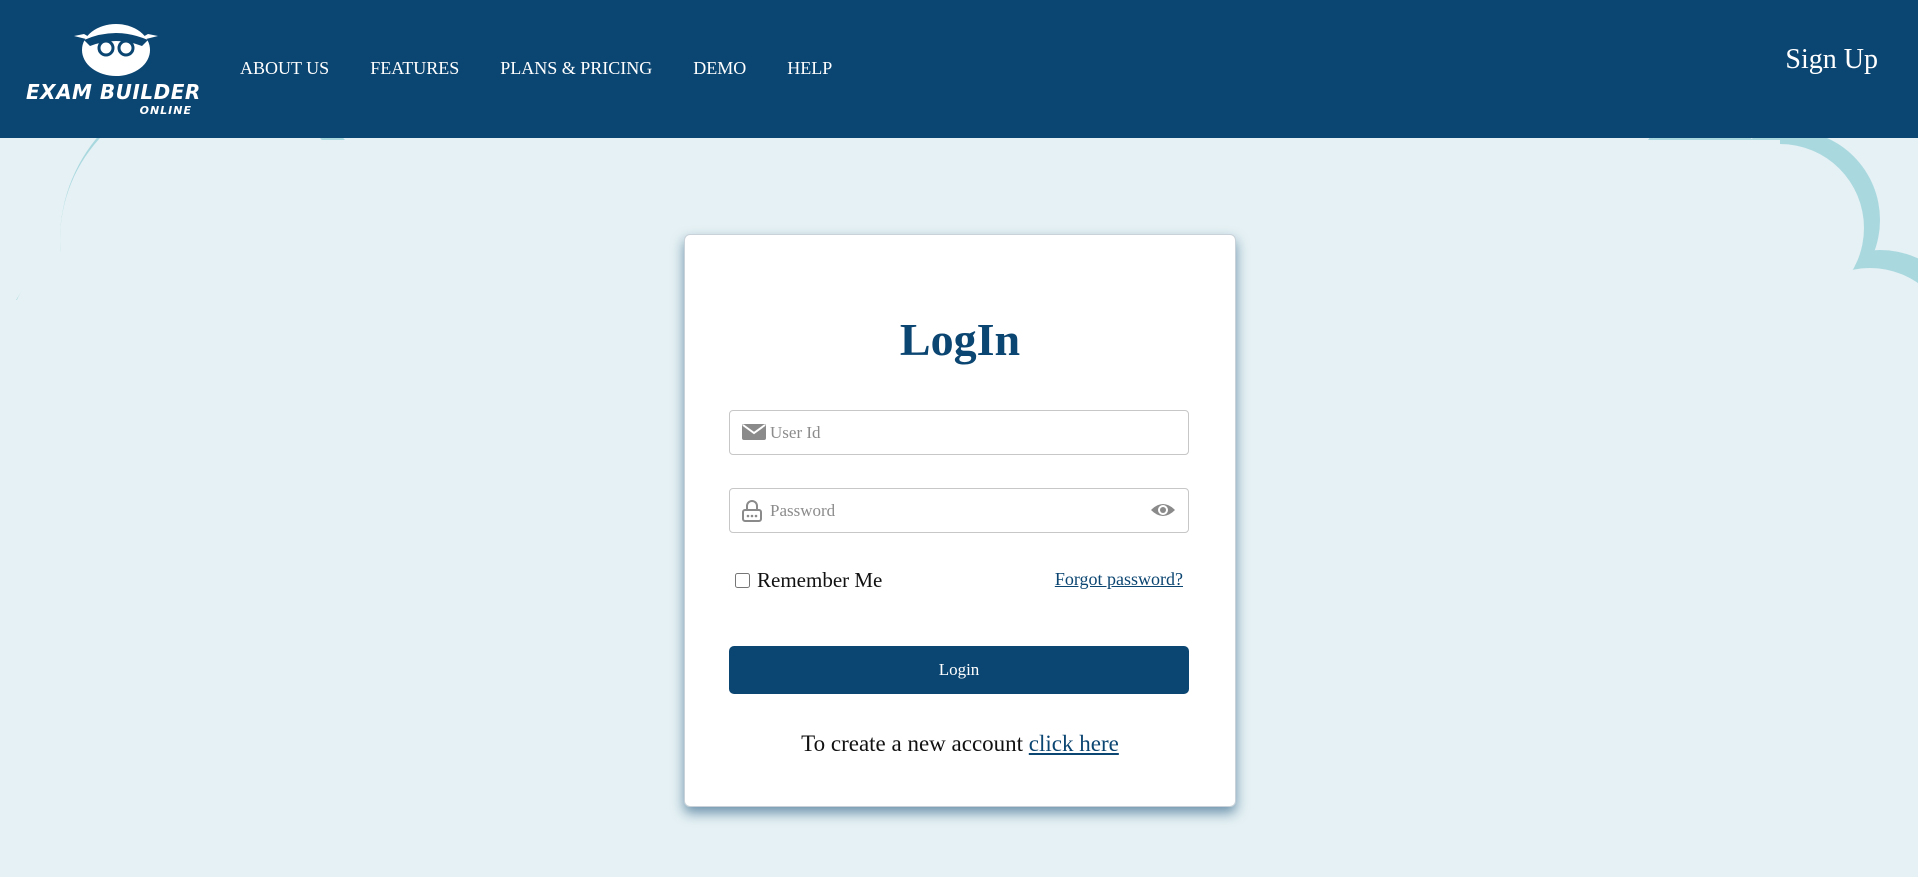 The image size is (1918, 877). I want to click on owl-logo-icon, so click(116, 50).